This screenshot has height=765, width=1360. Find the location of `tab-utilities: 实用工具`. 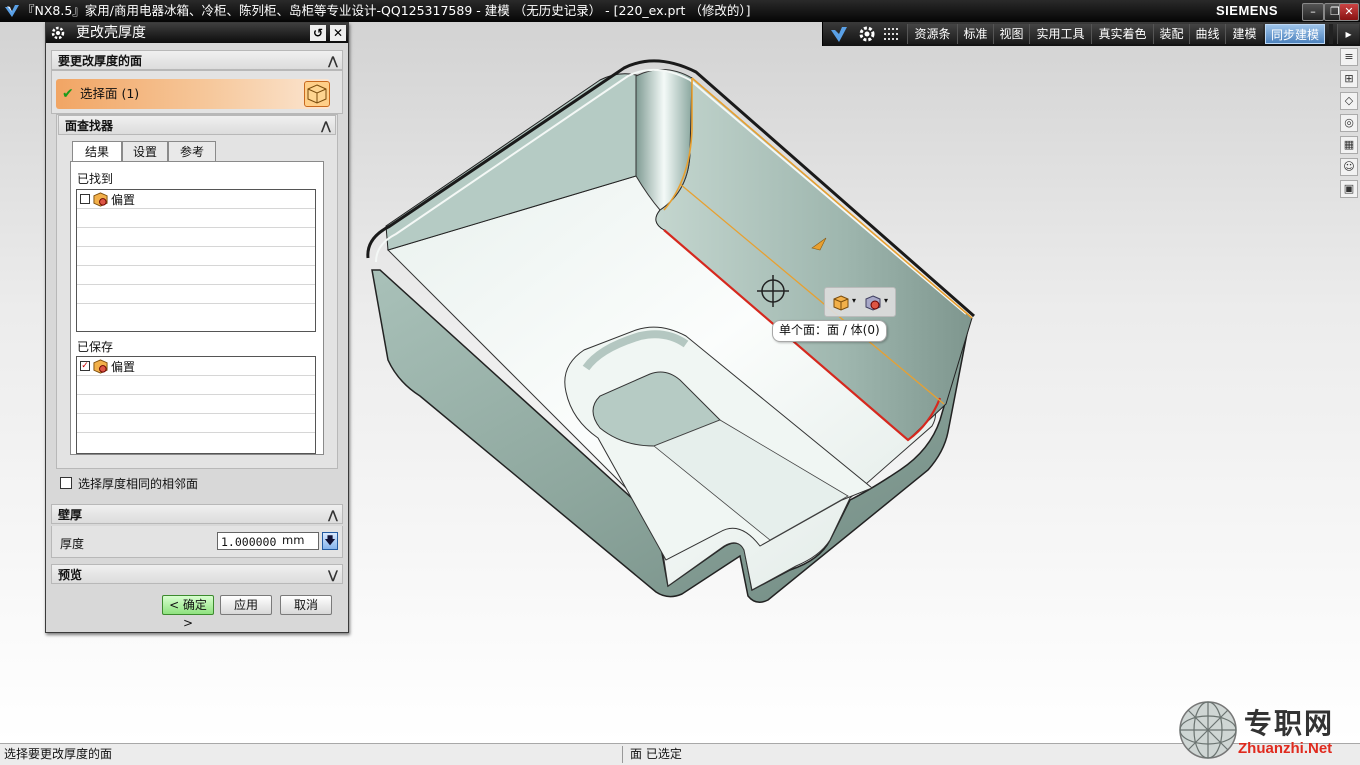

tab-utilities: 实用工具 is located at coordinates (1060, 34).